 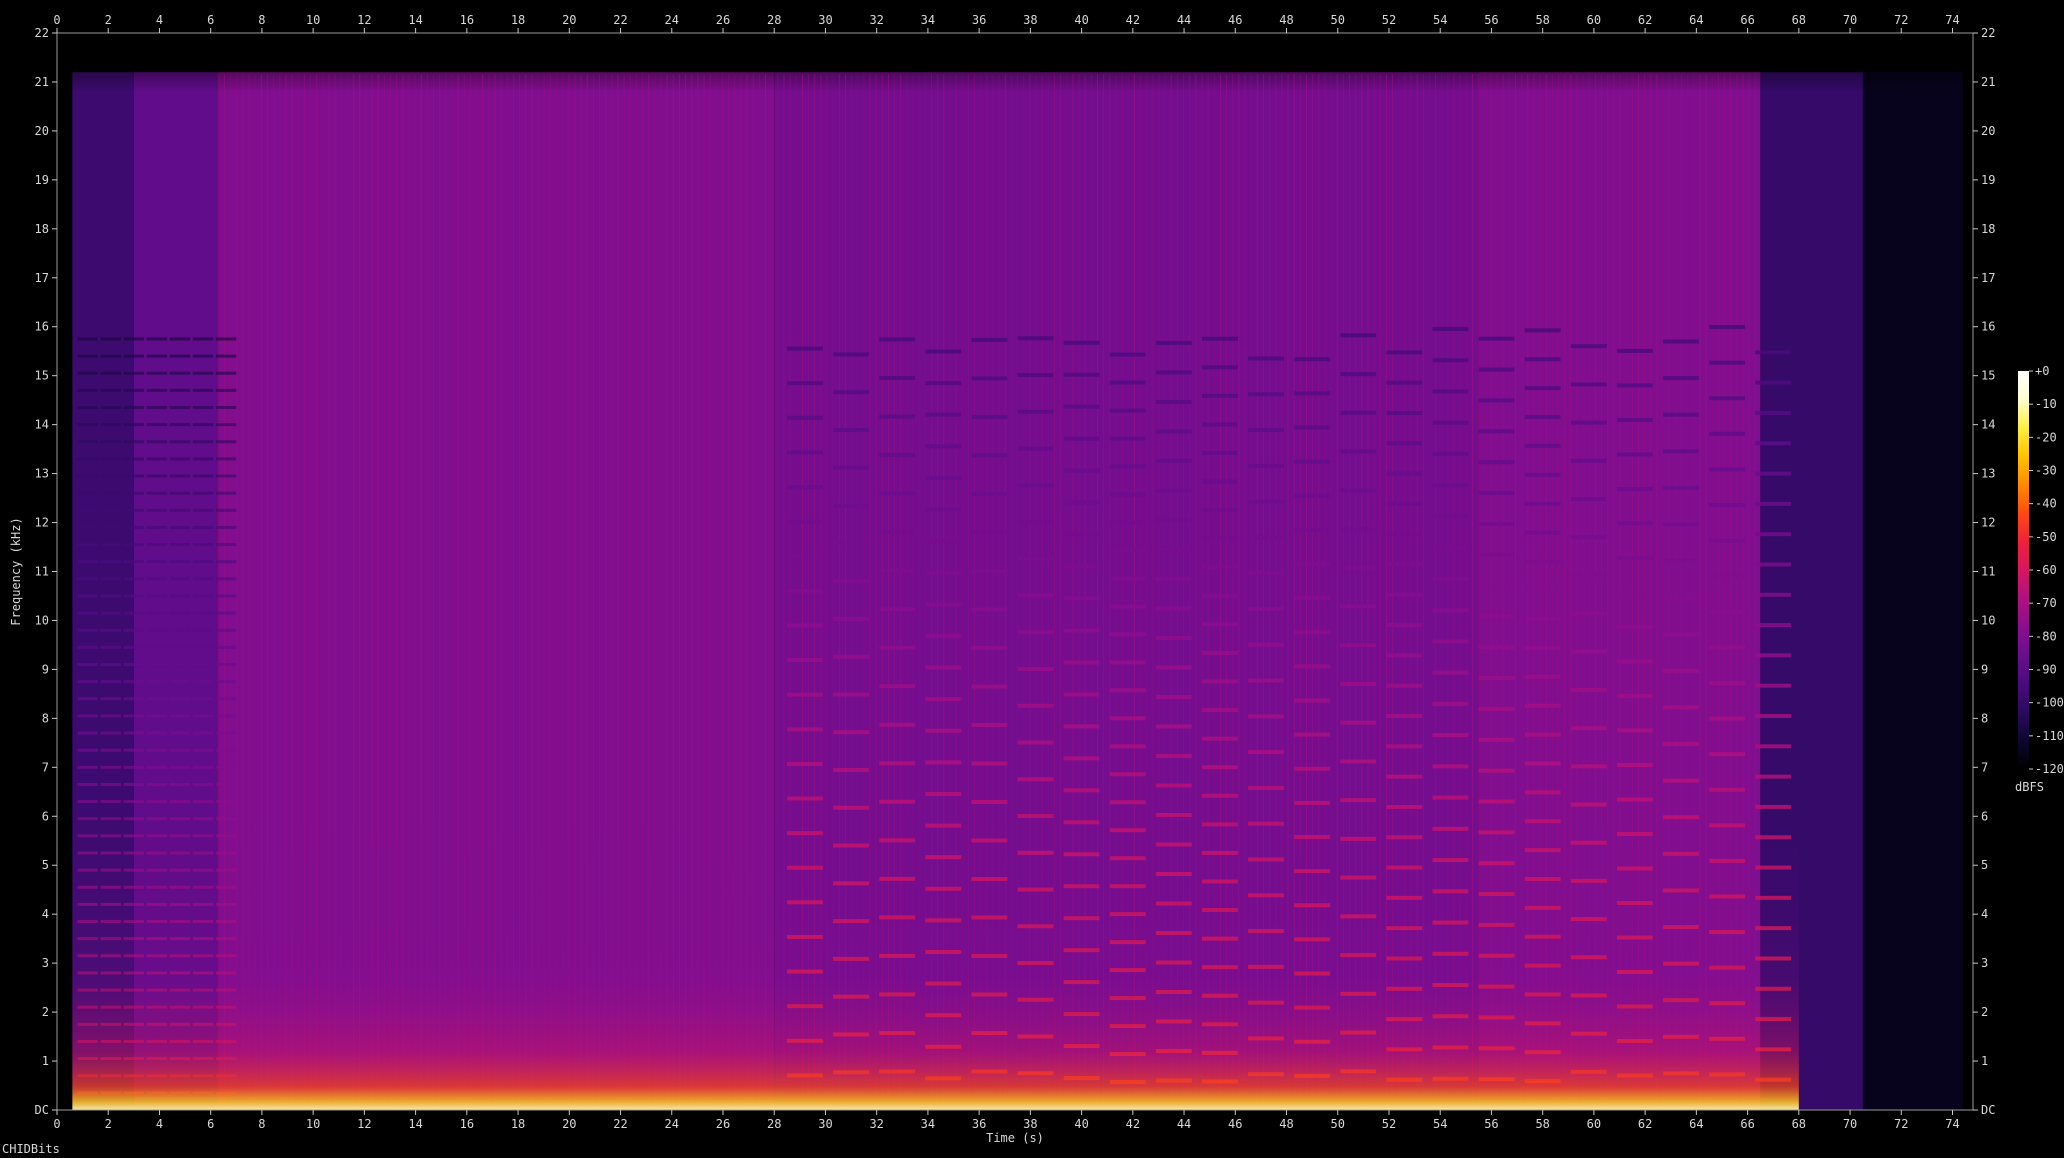 I want to click on y-tick-label: 20, so click(x=42, y=131).